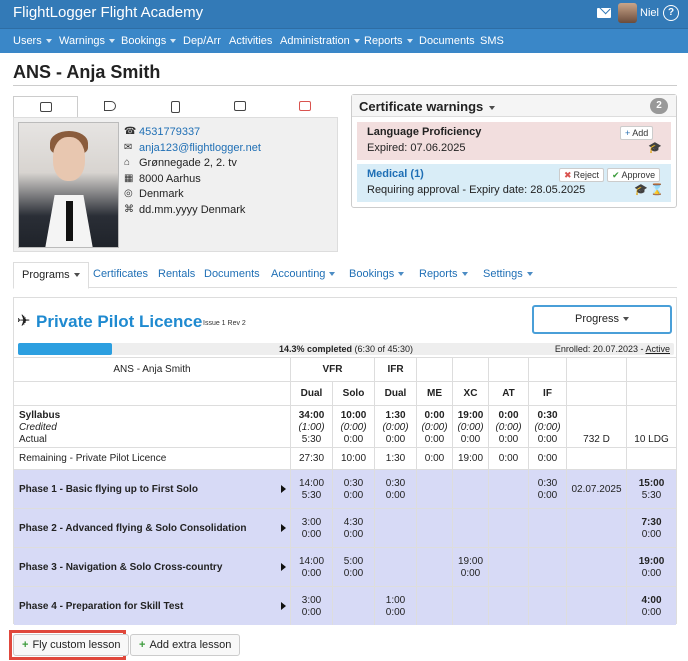 The image size is (688, 661). I want to click on mail-icon, so click(604, 13).